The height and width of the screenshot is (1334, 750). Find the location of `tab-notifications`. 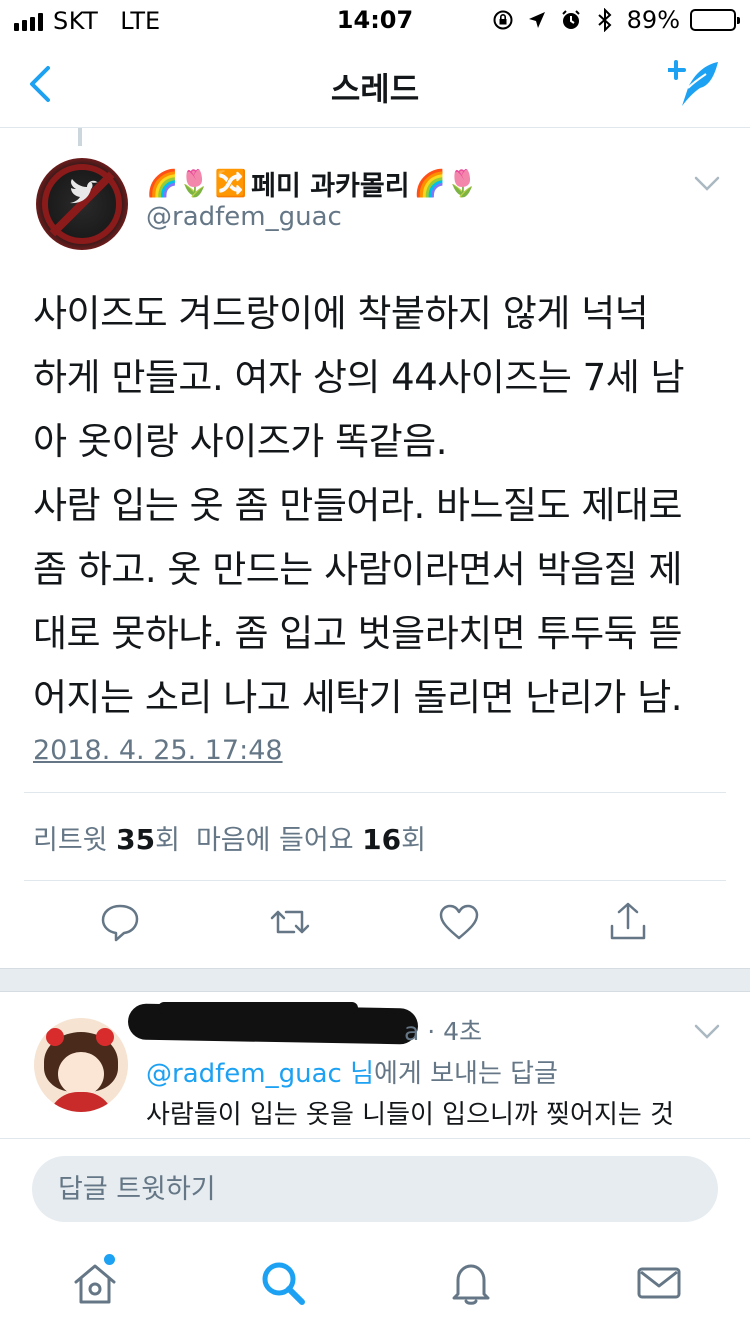

tab-notifications is located at coordinates (471, 1283).